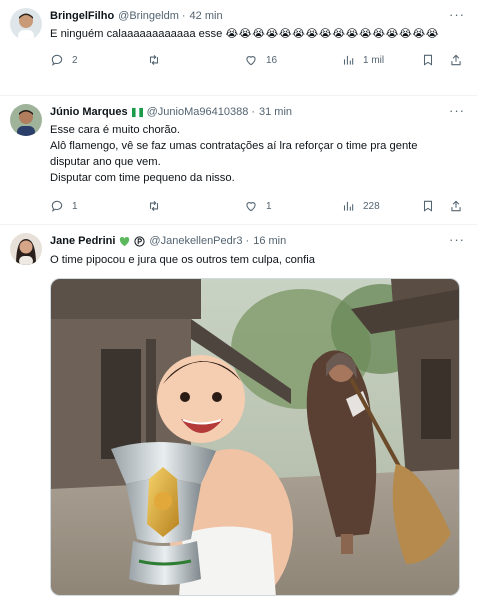  What do you see at coordinates (82, 16) in the screenshot?
I see `display-name: BringelFilho` at bounding box center [82, 16].